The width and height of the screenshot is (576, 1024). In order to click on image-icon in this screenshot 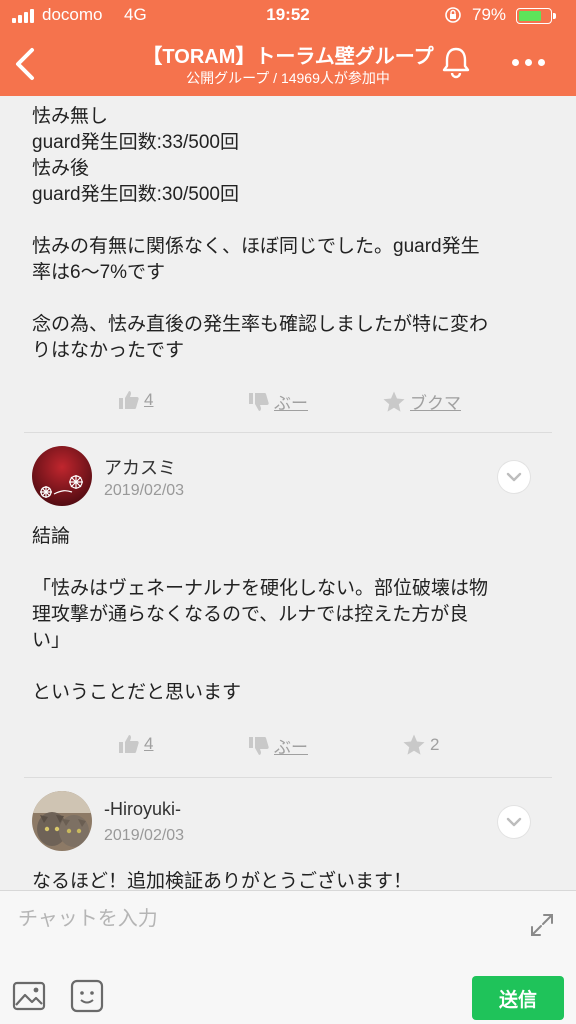, I will do `click(29, 996)`.